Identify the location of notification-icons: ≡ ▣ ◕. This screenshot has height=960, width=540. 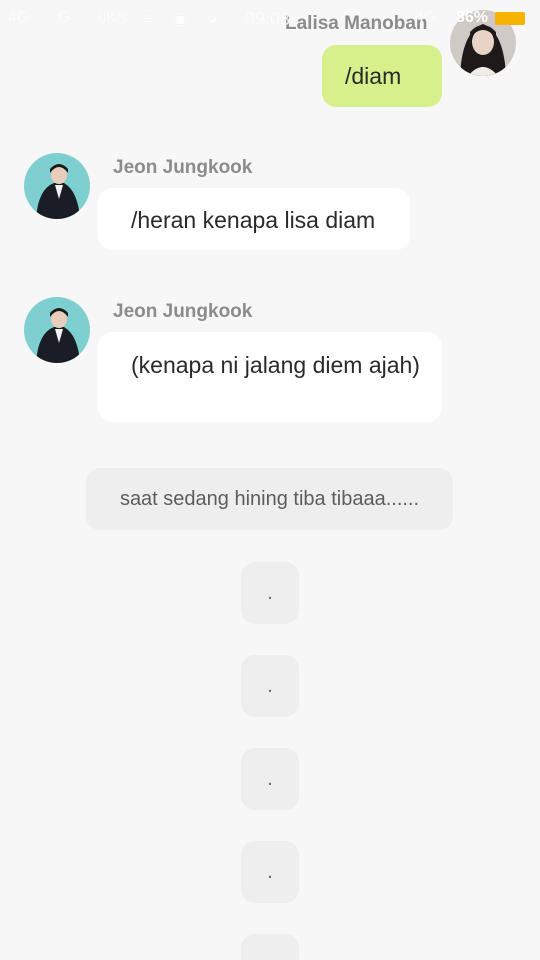
(185, 19).